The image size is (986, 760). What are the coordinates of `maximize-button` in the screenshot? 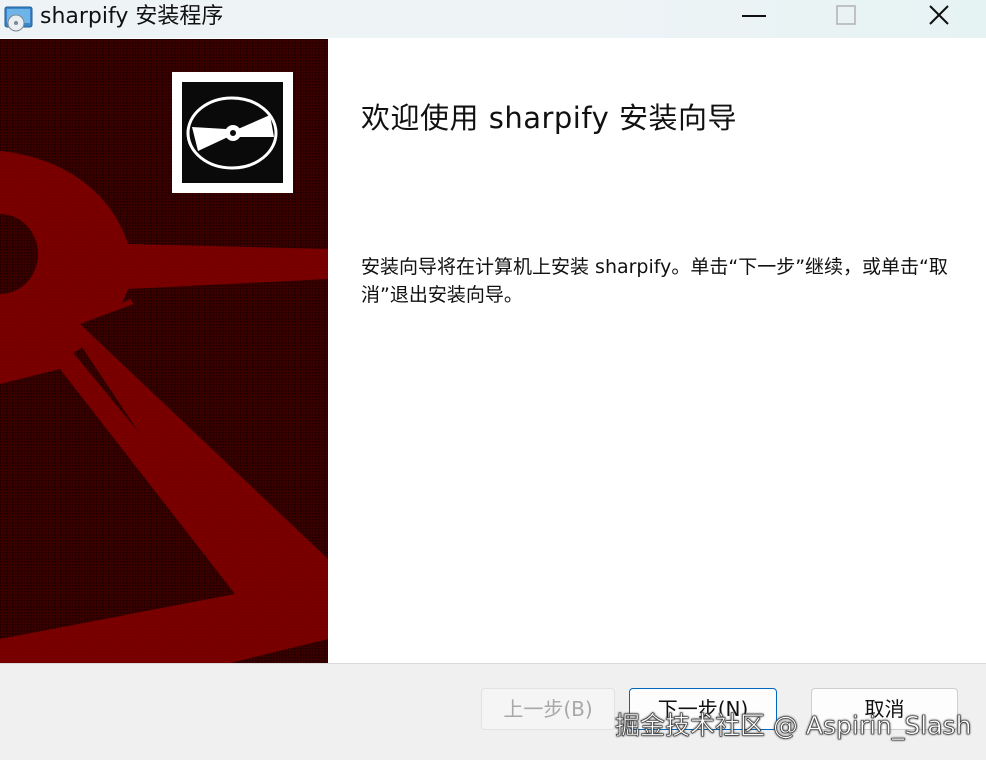 It's located at (846, 17).